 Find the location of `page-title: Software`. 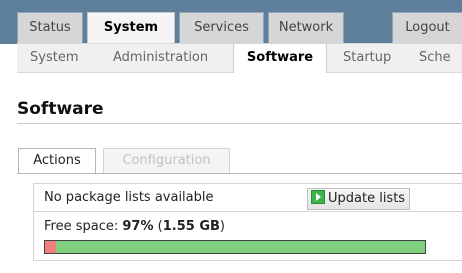

page-title: Software is located at coordinates (60, 109).